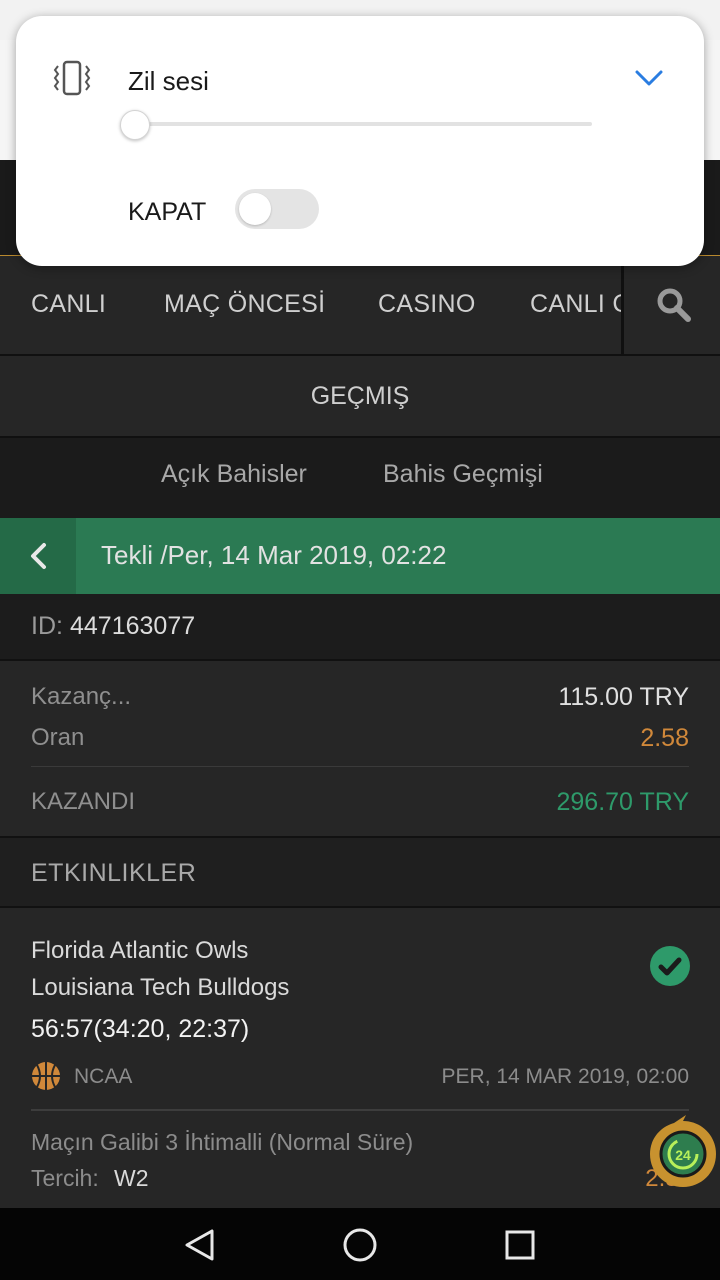 The width and height of the screenshot is (720, 1280). Describe the element at coordinates (622, 802) in the screenshot. I see `result-value: 296.70 TRY` at that location.